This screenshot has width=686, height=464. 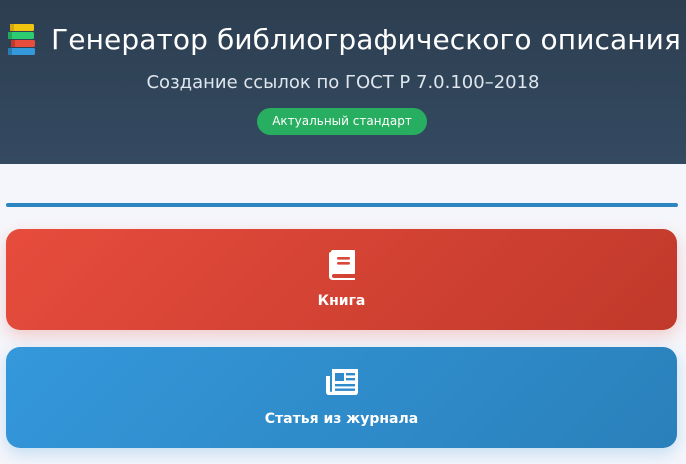 I want to click on progress-bar, so click(x=342, y=205).